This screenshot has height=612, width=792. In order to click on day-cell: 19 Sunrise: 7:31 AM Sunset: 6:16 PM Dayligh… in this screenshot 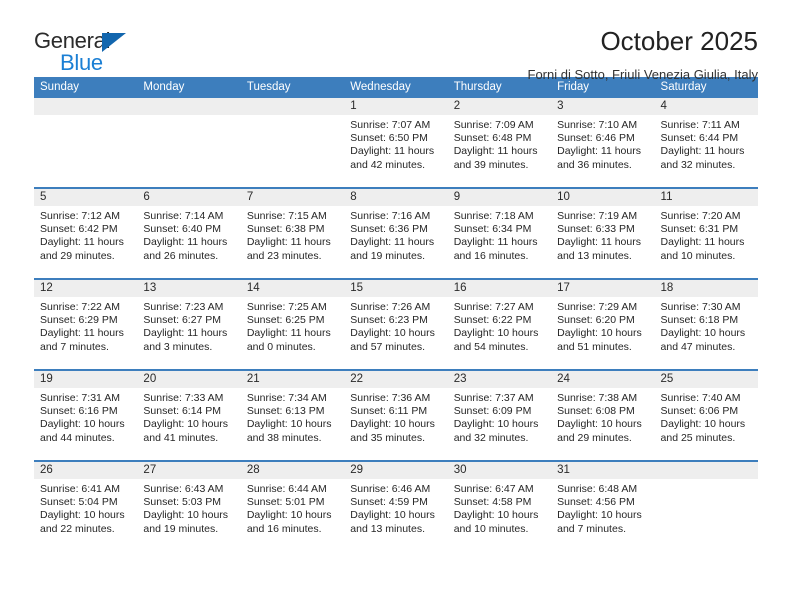, I will do `click(86, 415)`.